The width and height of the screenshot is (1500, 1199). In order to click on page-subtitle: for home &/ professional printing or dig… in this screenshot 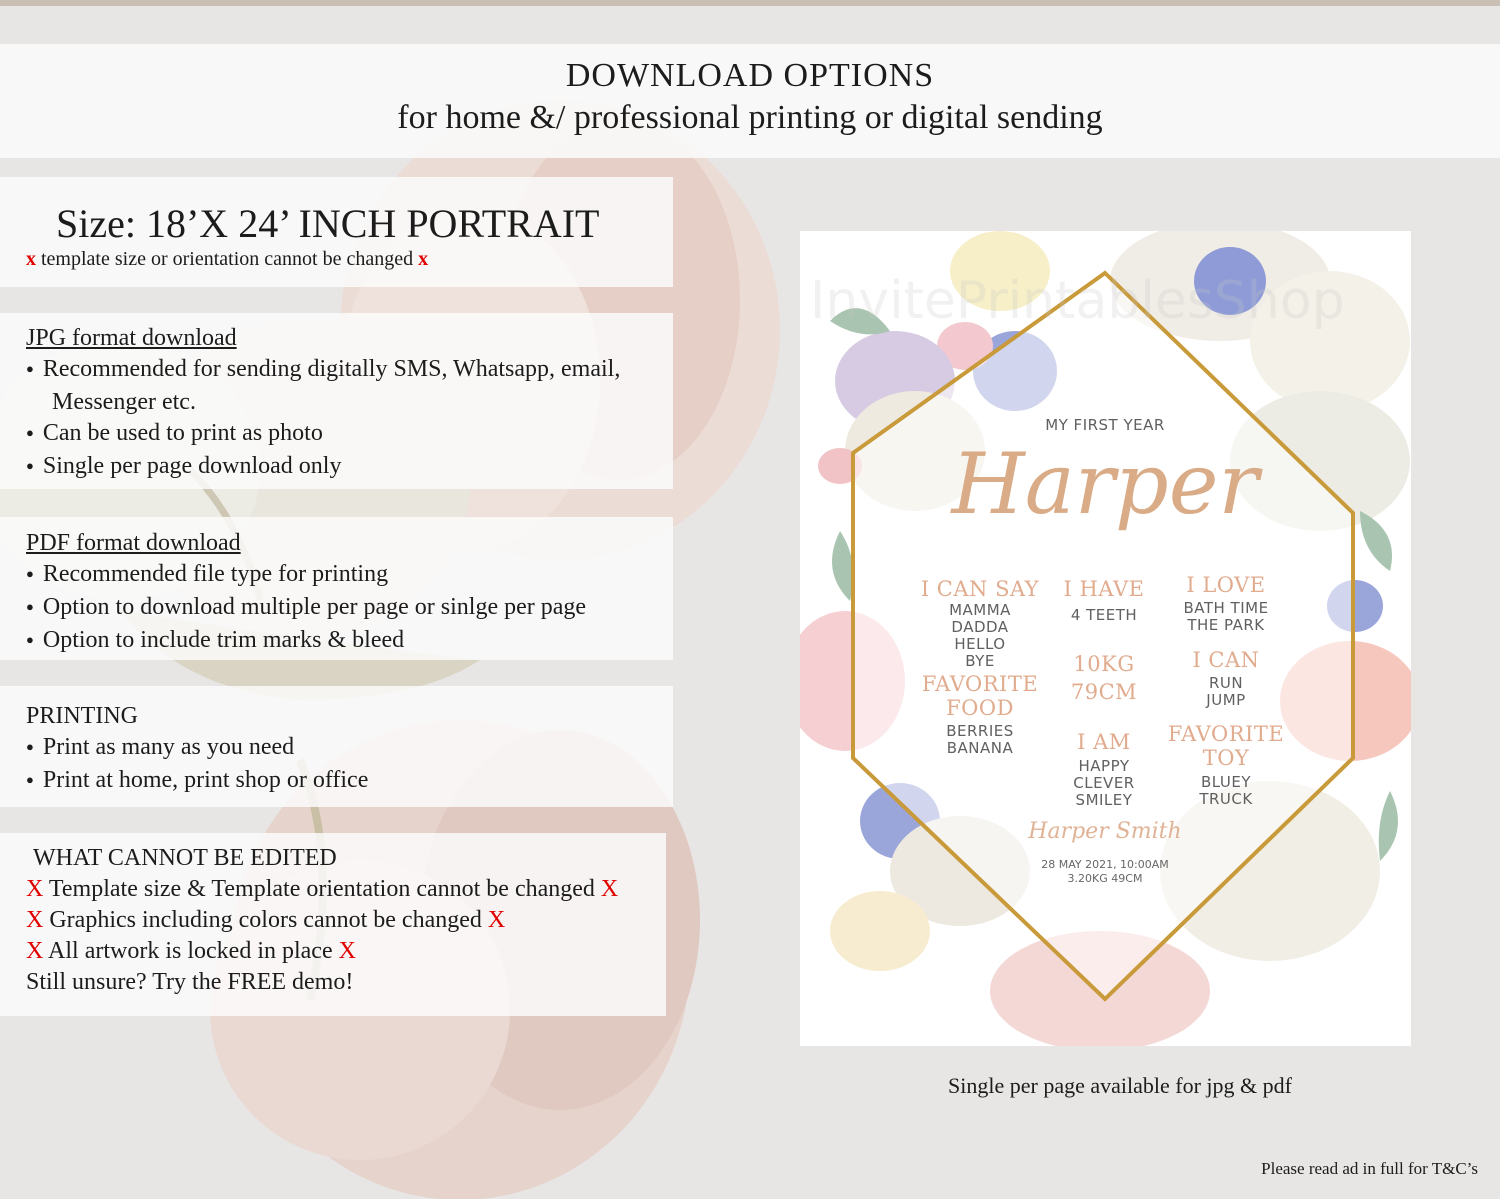, I will do `click(750, 117)`.